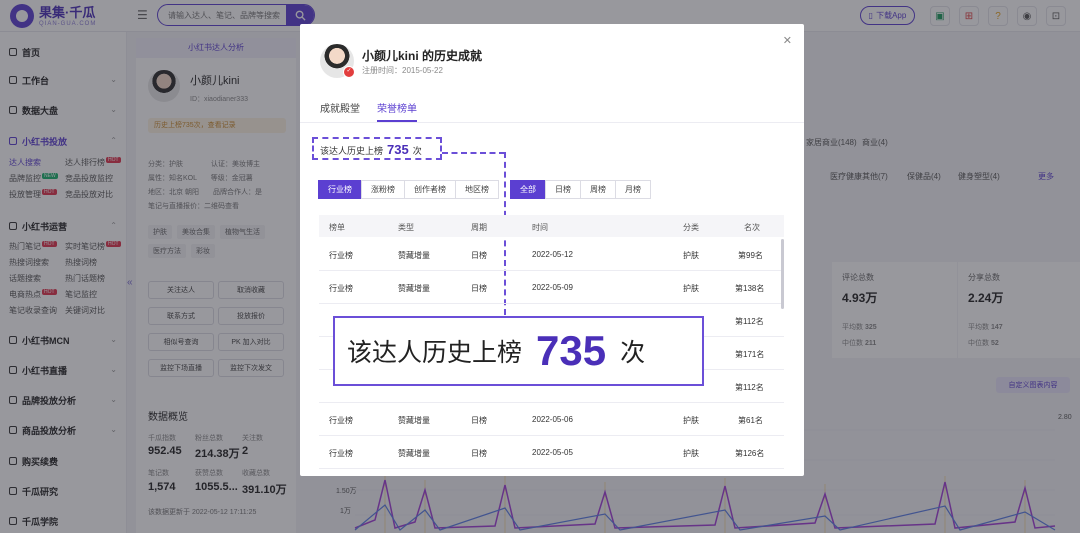  What do you see at coordinates (551, 226) in the screenshot?
I see `rank-table-header: 榜单 类型 周期 时间 分类 名次` at bounding box center [551, 226].